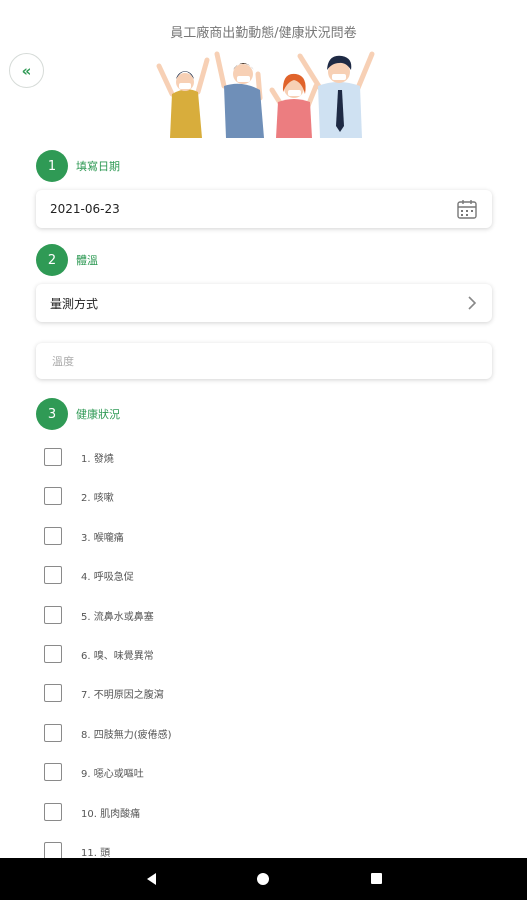  What do you see at coordinates (244, 772) in the screenshot?
I see `health-item: 9. 噁心或嘔吐` at bounding box center [244, 772].